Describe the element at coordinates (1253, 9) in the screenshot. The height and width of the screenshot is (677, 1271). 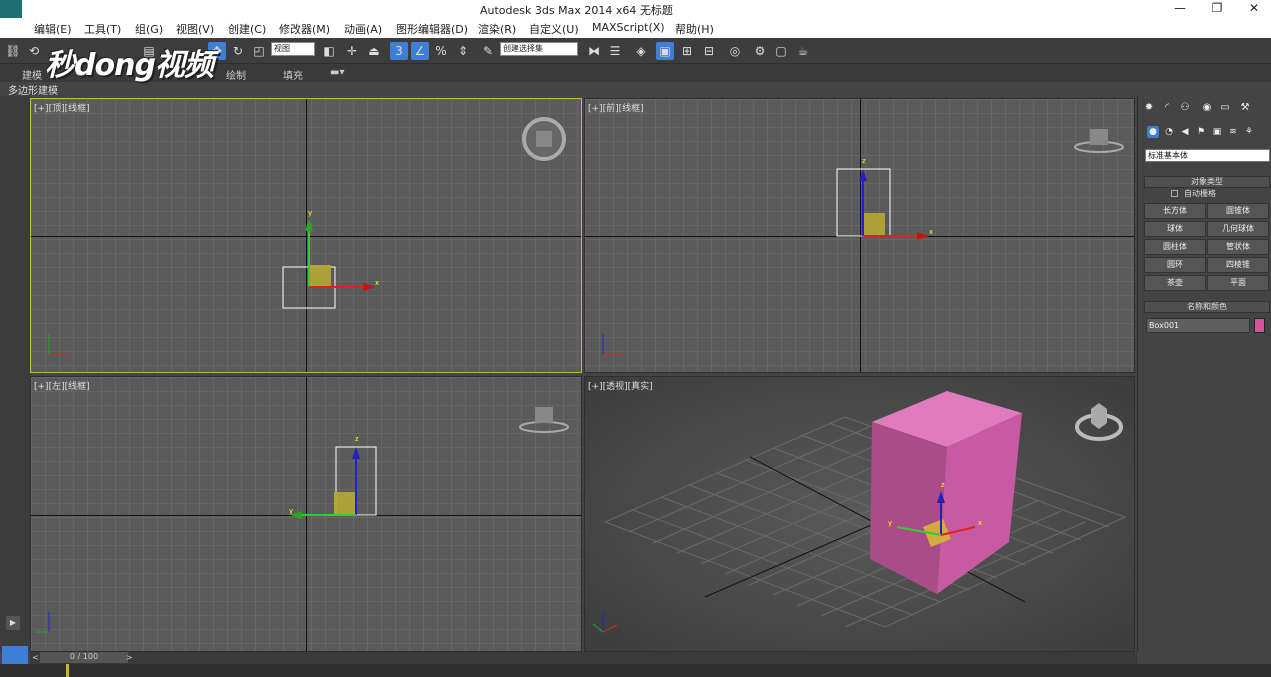
I see `close-button: ✕` at that location.